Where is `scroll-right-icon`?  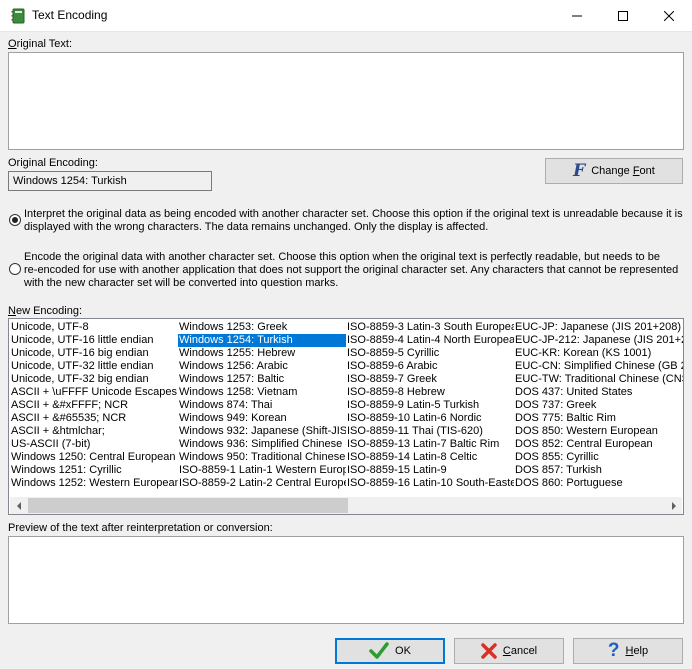 scroll-right-icon is located at coordinates (673, 505).